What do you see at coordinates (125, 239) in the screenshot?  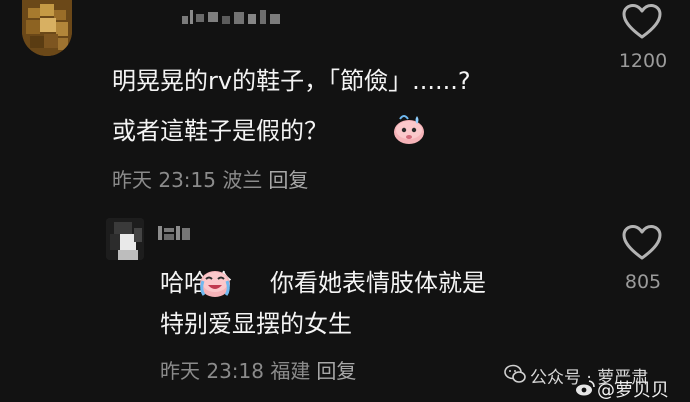 I see `replier-avatar` at bounding box center [125, 239].